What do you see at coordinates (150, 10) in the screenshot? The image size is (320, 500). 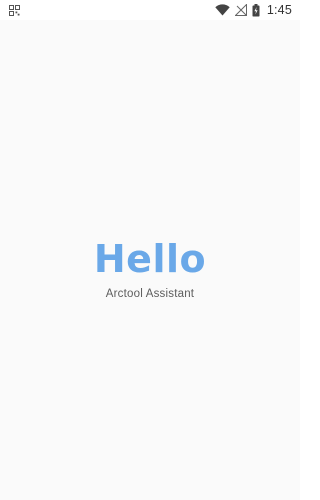 I see `status-bar: 1:45` at bounding box center [150, 10].